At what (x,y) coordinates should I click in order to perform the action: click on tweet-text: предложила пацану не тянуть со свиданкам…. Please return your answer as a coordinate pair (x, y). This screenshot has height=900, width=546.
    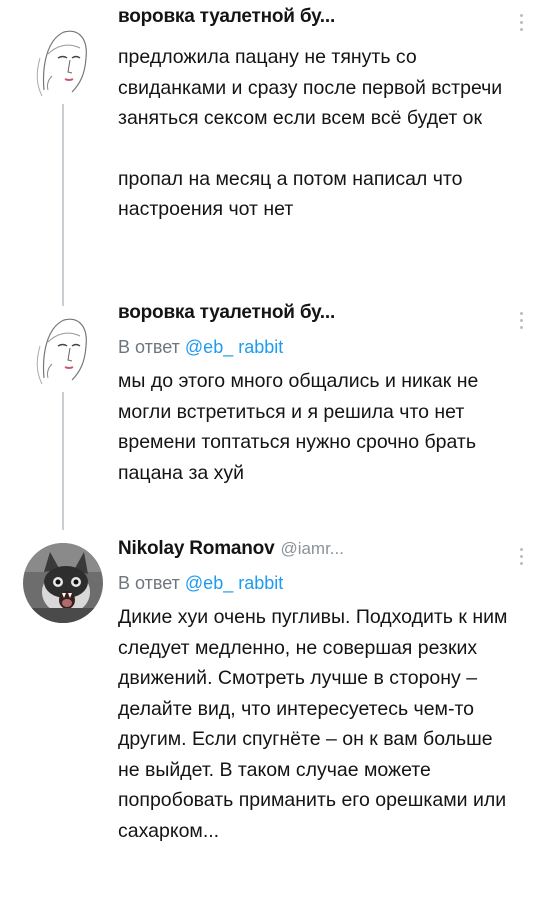
    Looking at the image, I should click on (317, 133).